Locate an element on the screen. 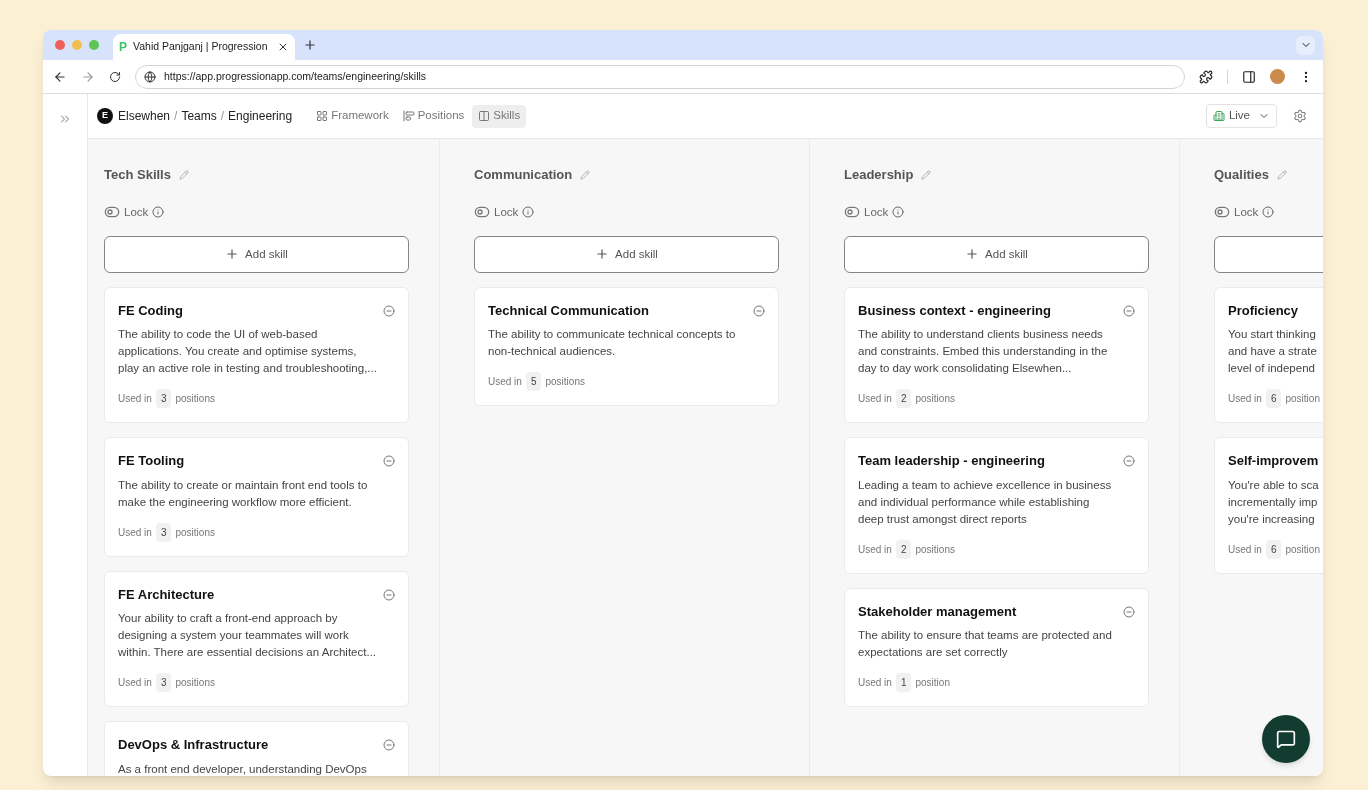 This screenshot has width=1368, height=790. skill-card: DevOps & Infrastructure As a front end developer, understanding DevOps is located at coordinates (256, 748).